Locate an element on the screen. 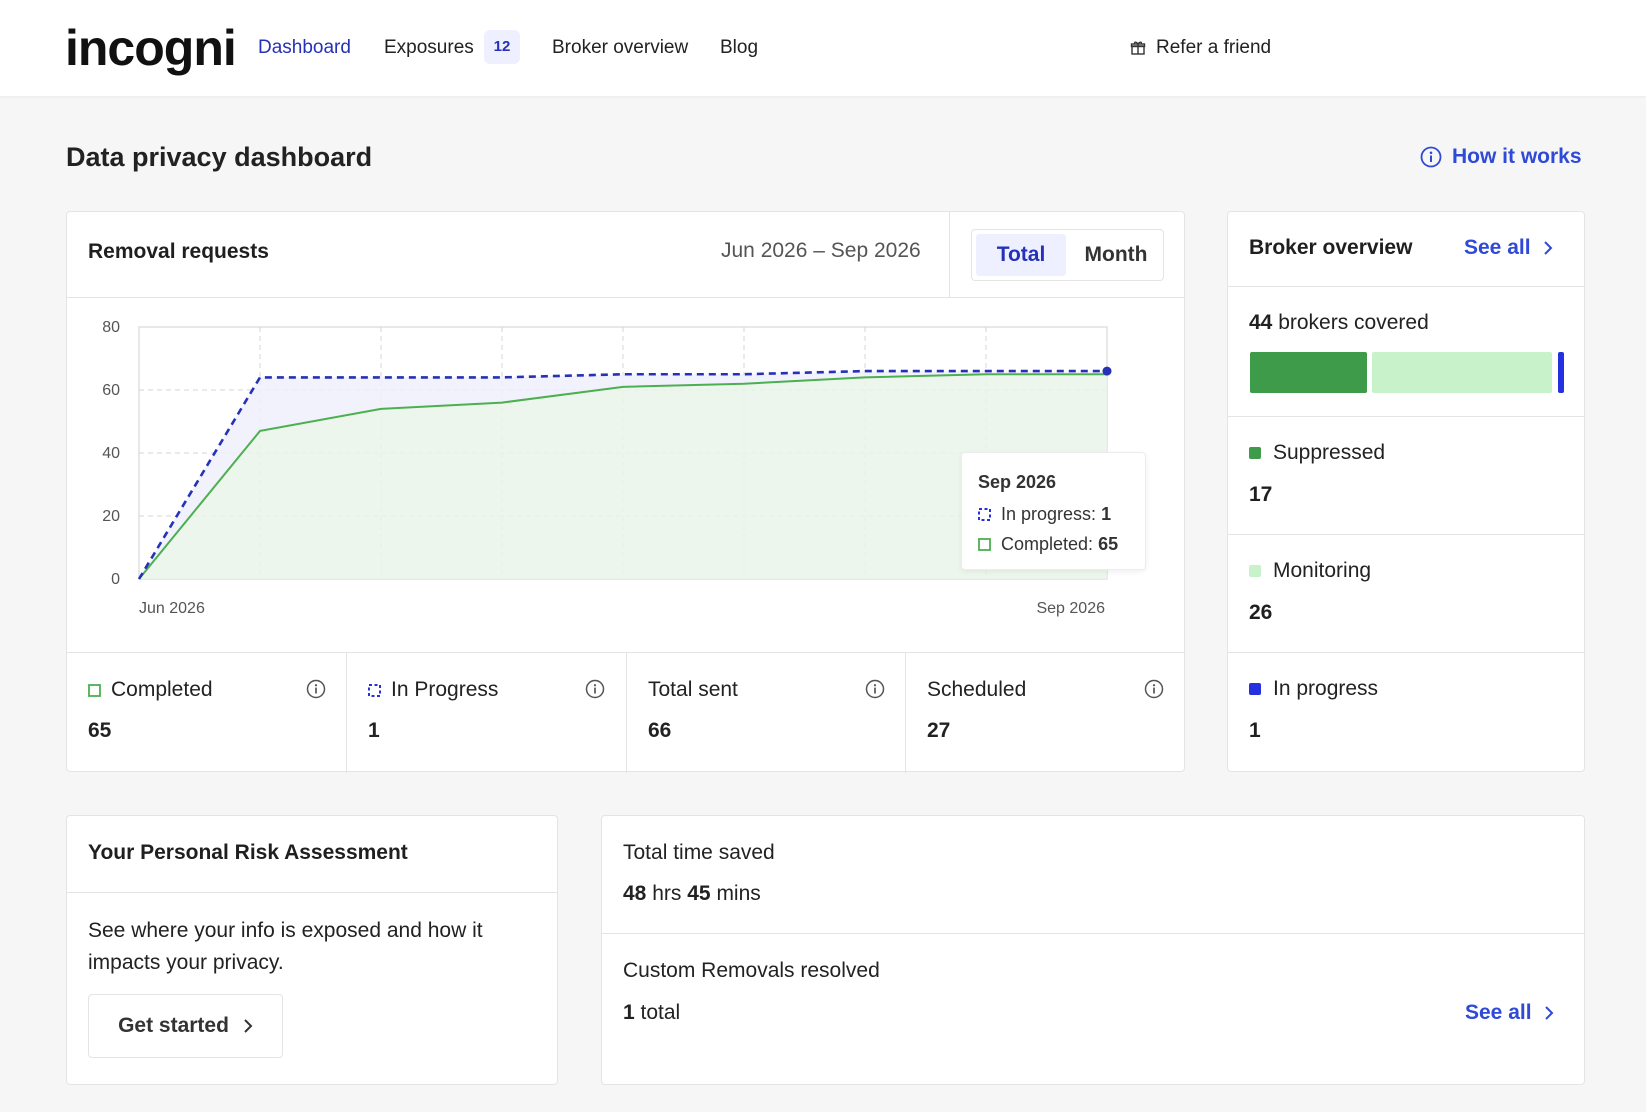 The width and height of the screenshot is (1646, 1112). page-title: Data privacy dashboard is located at coordinates (219, 157).